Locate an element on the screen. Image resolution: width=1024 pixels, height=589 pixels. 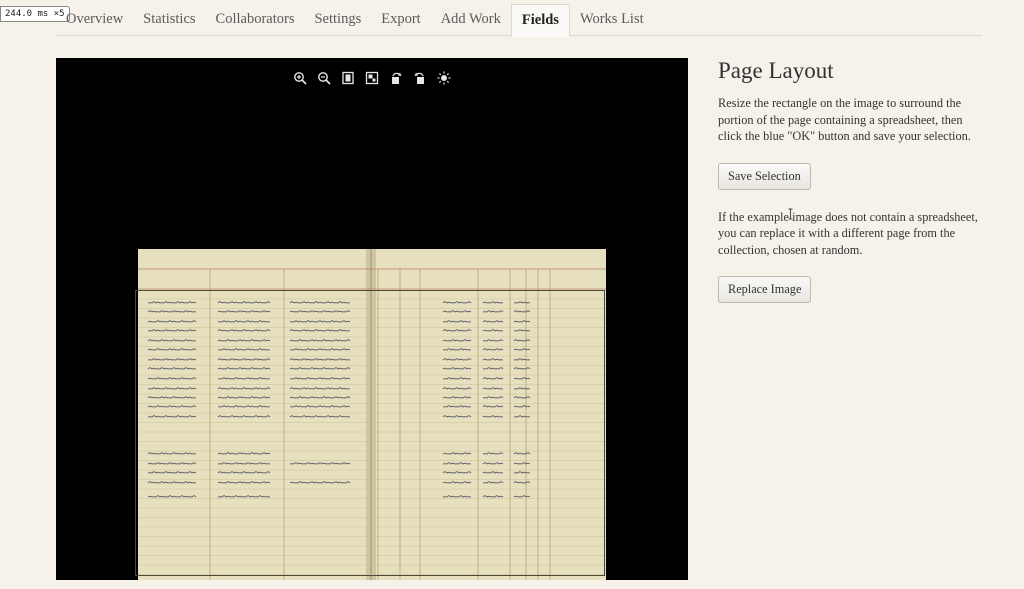
rotate-left-icon is located at coordinates (396, 78).